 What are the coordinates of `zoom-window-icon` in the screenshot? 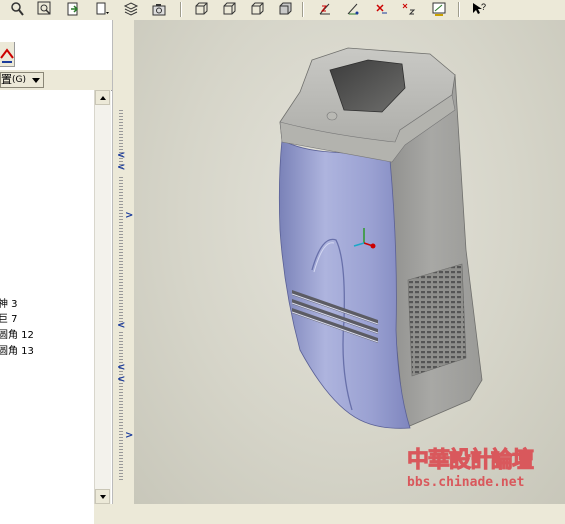 It's located at (45, 9).